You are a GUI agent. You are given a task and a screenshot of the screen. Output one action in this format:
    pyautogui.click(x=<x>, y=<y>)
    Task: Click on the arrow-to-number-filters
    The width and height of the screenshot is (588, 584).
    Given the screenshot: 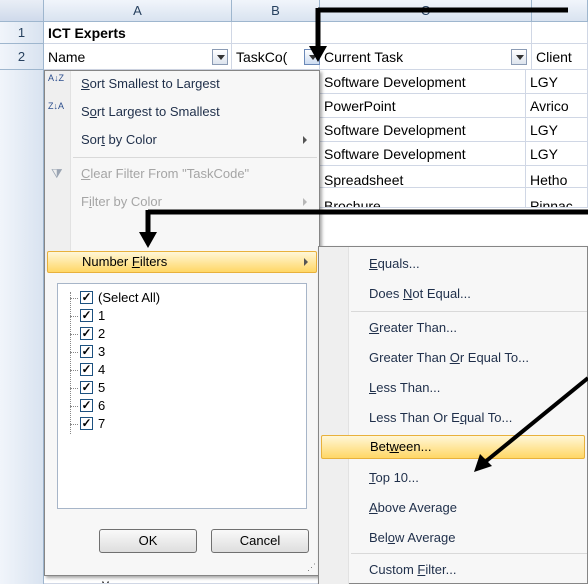 What is the action you would take?
    pyautogui.click(x=363, y=228)
    